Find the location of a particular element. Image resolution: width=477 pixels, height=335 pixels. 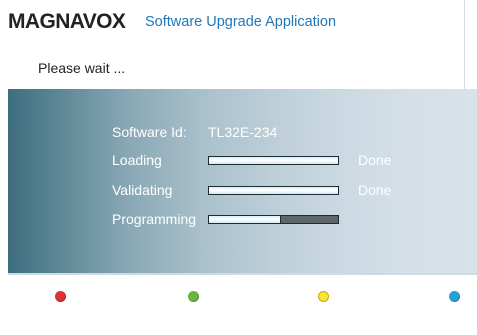

blue-key-icon is located at coordinates (454, 296).